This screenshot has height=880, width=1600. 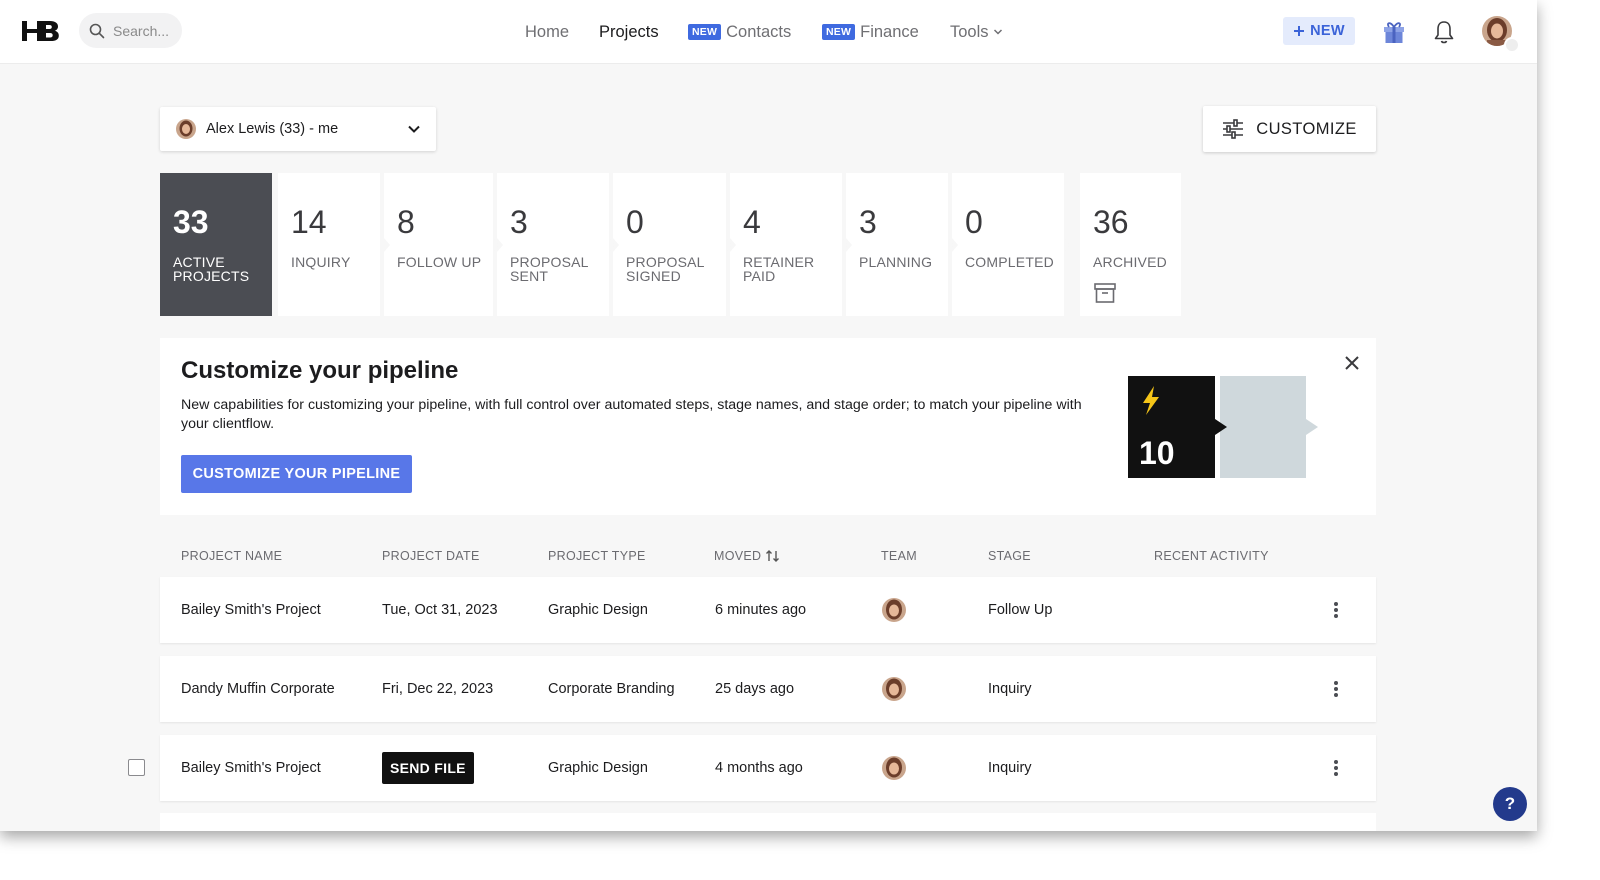 I want to click on nav-projects: Projects, so click(x=629, y=32).